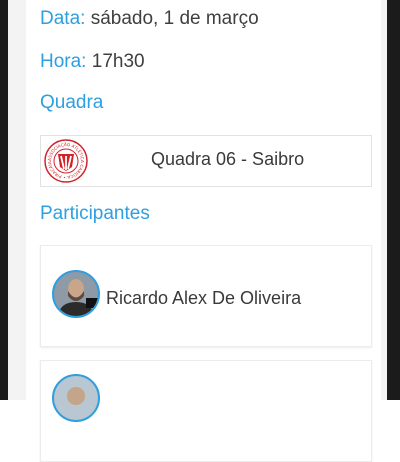 The width and height of the screenshot is (400, 462). Describe the element at coordinates (228, 159) in the screenshot. I see `court-name: Quadra 06 - Saibro` at that location.